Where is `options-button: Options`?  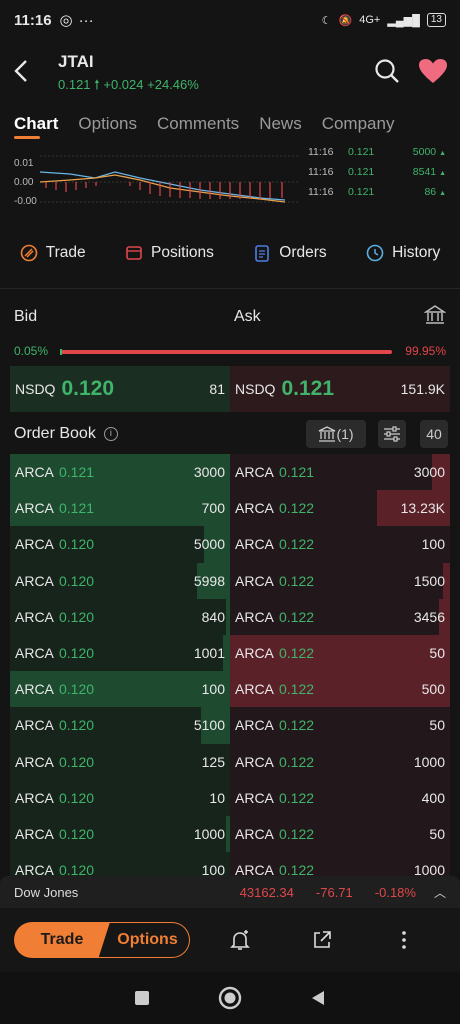
options-button: Options is located at coordinates (143, 940).